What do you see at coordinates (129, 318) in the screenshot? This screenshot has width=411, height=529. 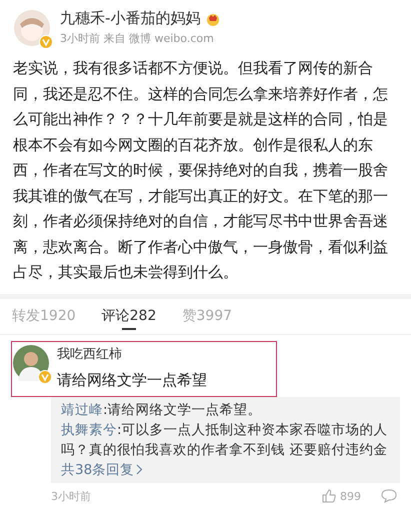 I see `tab: 评论282` at bounding box center [129, 318].